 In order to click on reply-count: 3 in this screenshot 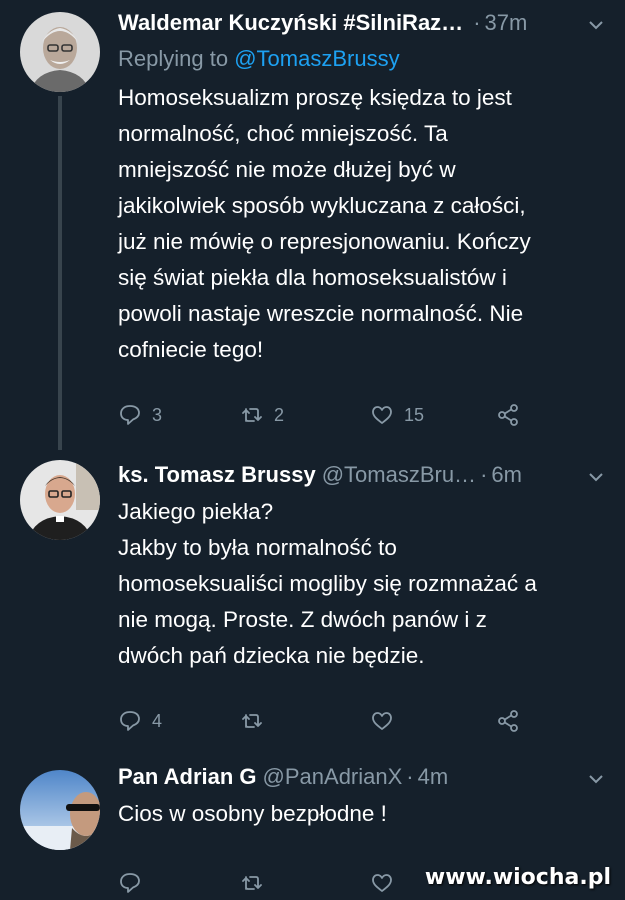, I will do `click(157, 414)`.